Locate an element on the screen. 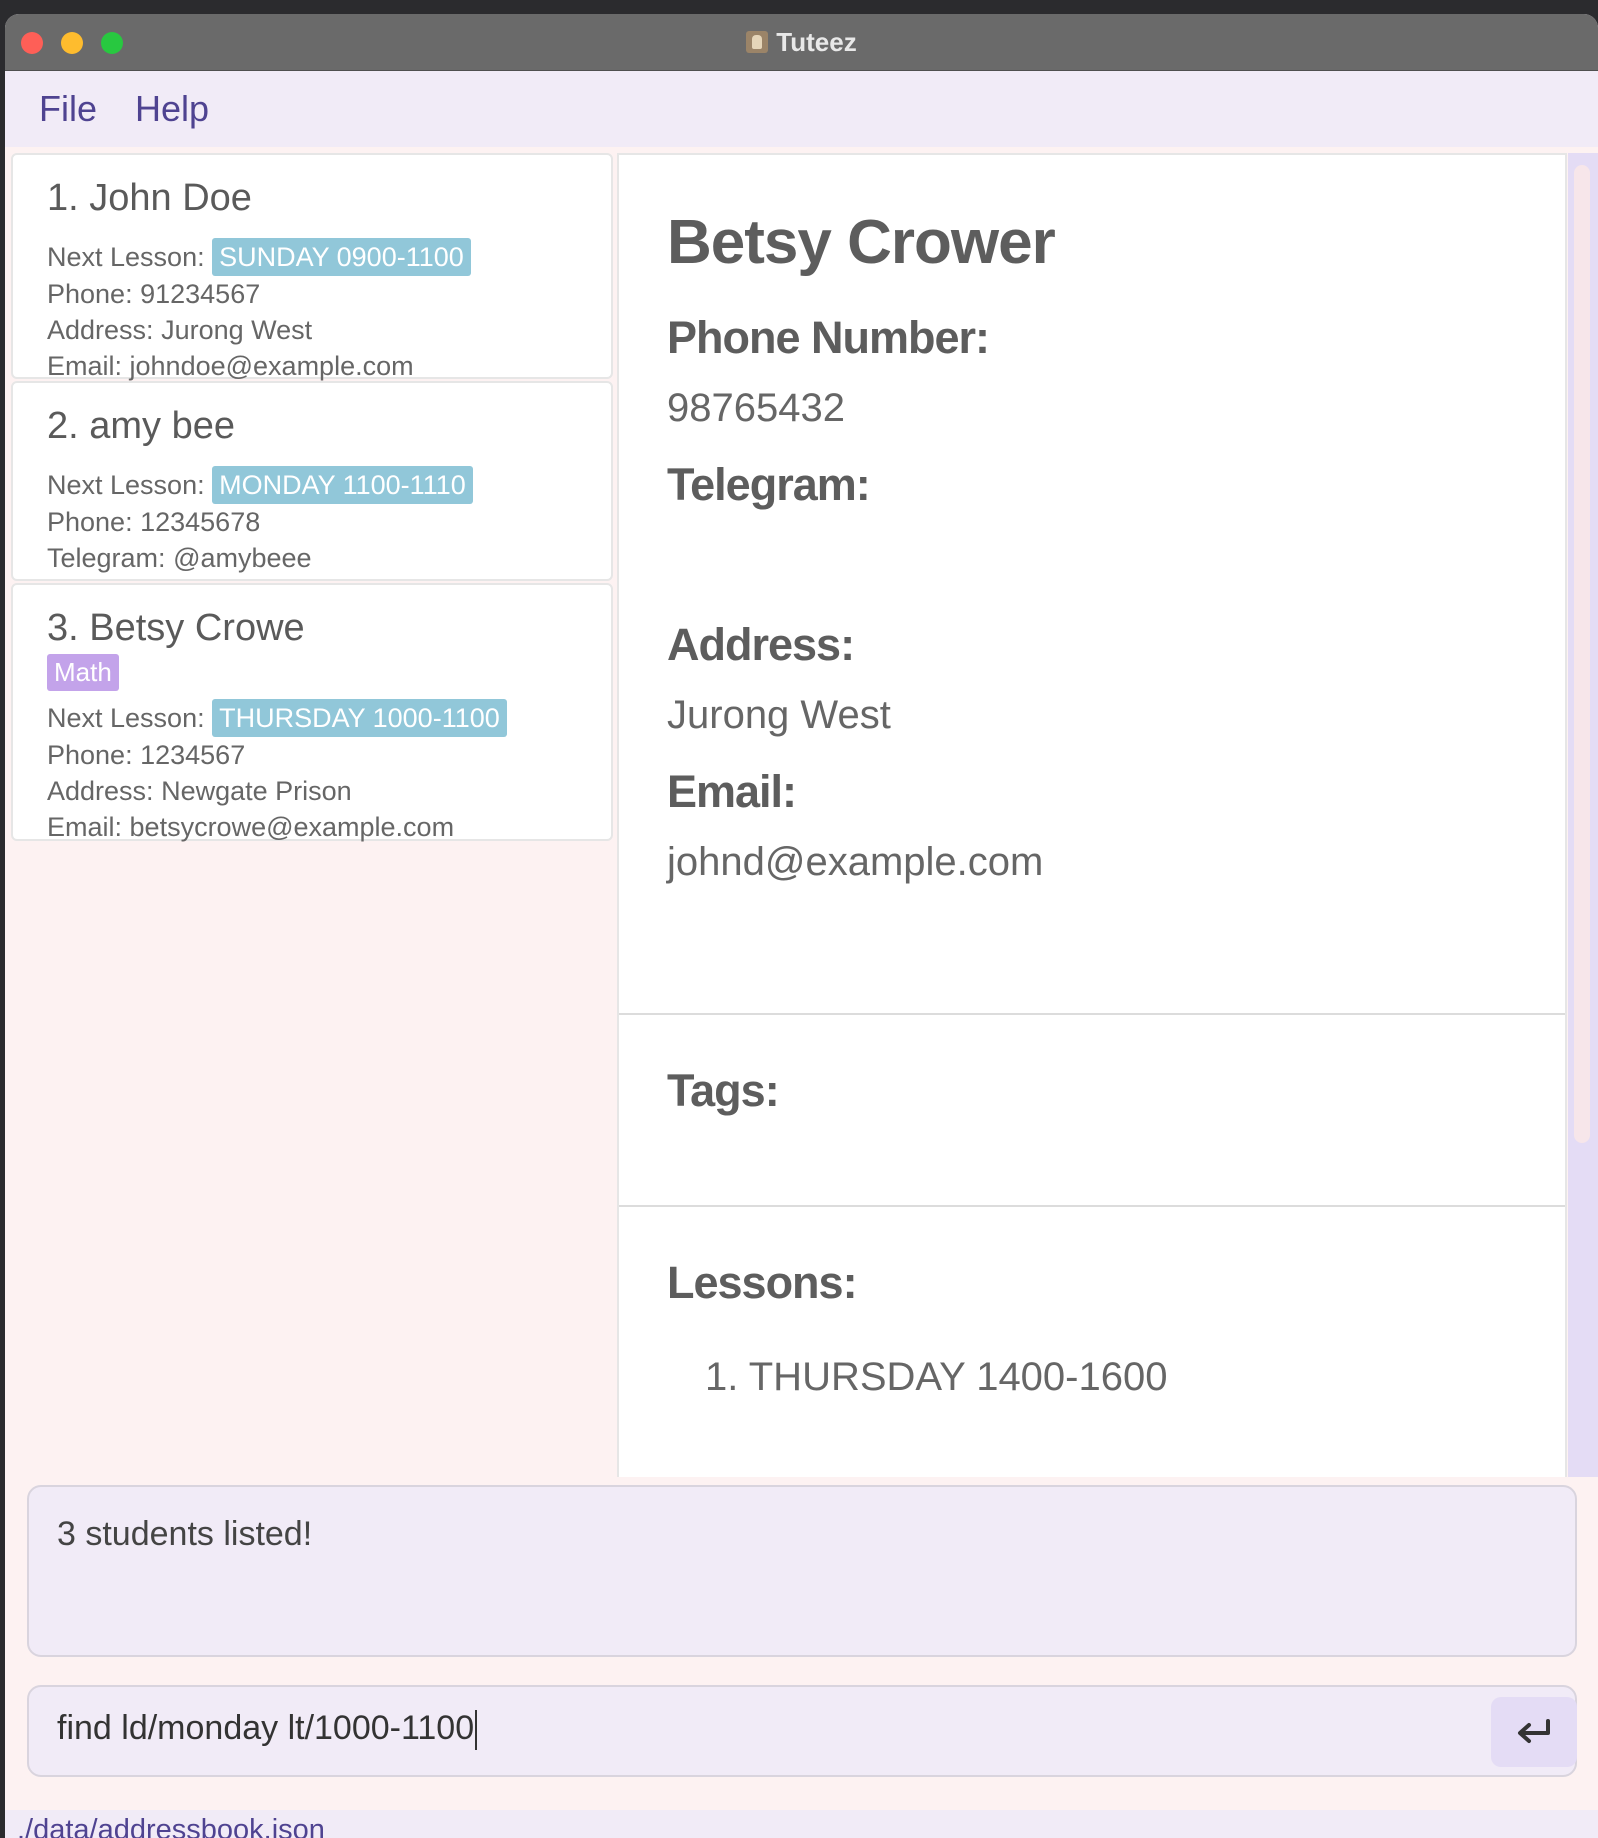  menu-file: File is located at coordinates (68, 109).